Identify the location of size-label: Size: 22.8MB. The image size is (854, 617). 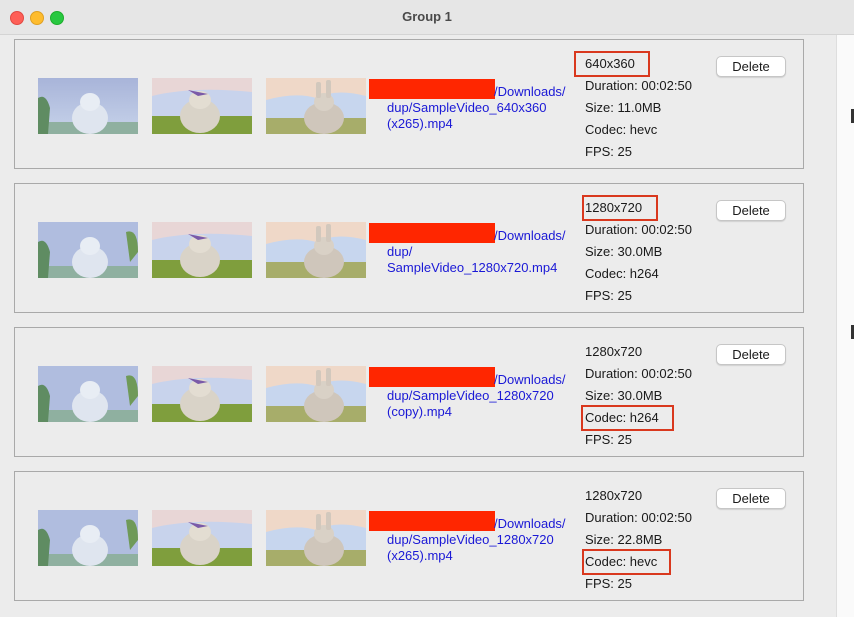
(624, 539).